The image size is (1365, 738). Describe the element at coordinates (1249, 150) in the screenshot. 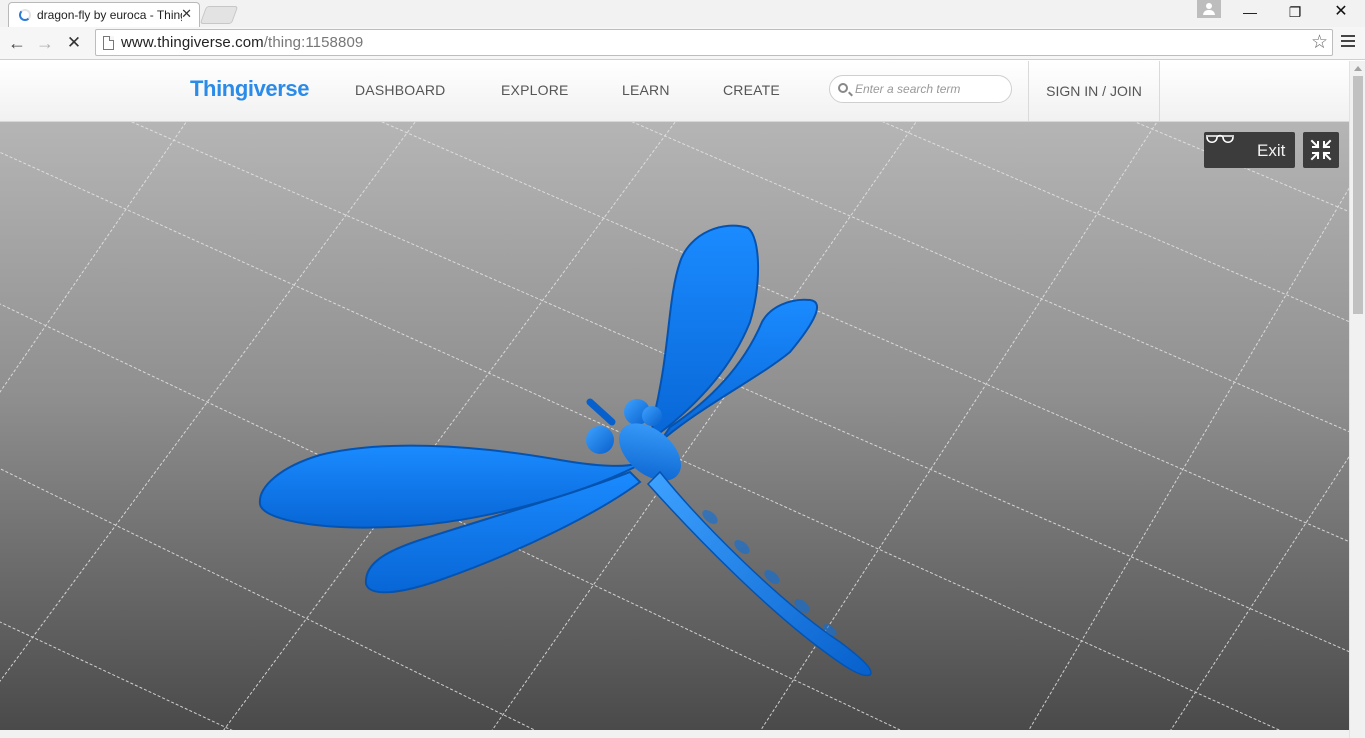

I see `exit-vr-button: Exit` at that location.